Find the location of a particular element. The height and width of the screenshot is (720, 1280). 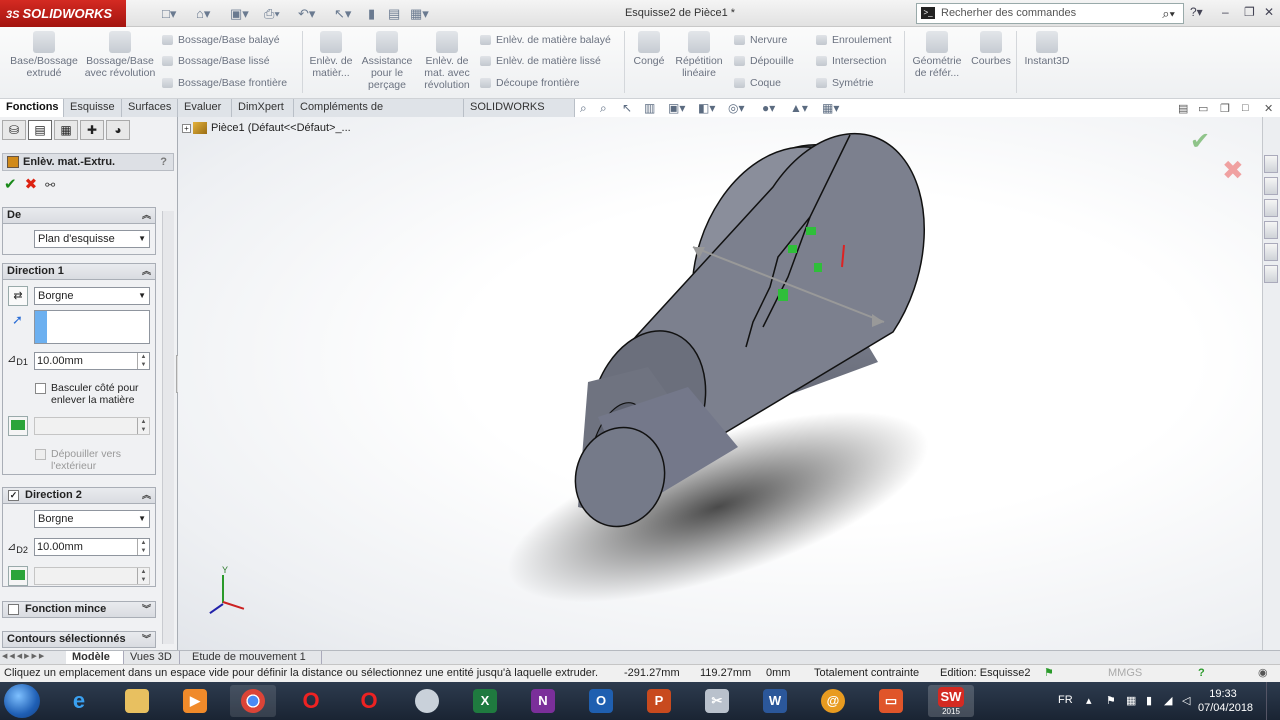

help-icon: ?▾ is located at coordinates (1196, 12).